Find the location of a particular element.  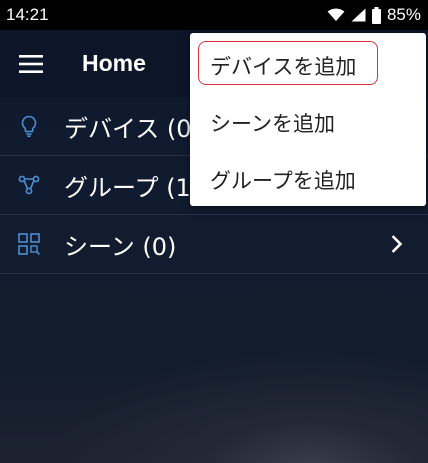

list-item-label: シーン (0) is located at coordinates (120, 246).